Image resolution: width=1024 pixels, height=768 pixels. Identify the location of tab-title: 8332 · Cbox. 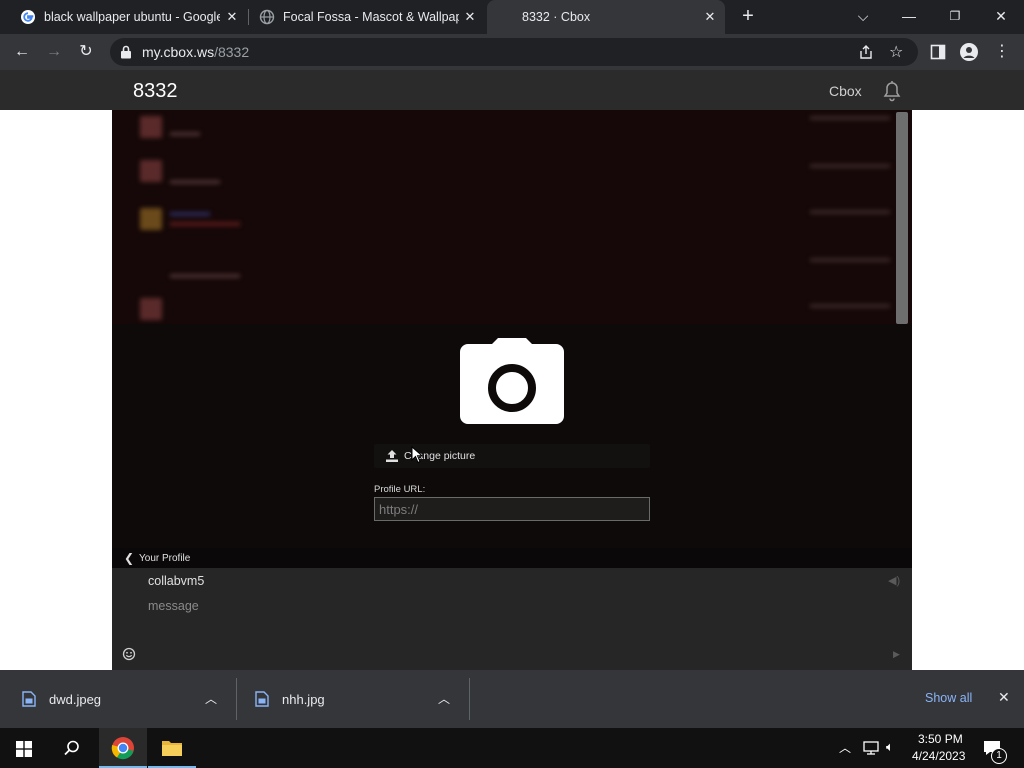
(556, 17).